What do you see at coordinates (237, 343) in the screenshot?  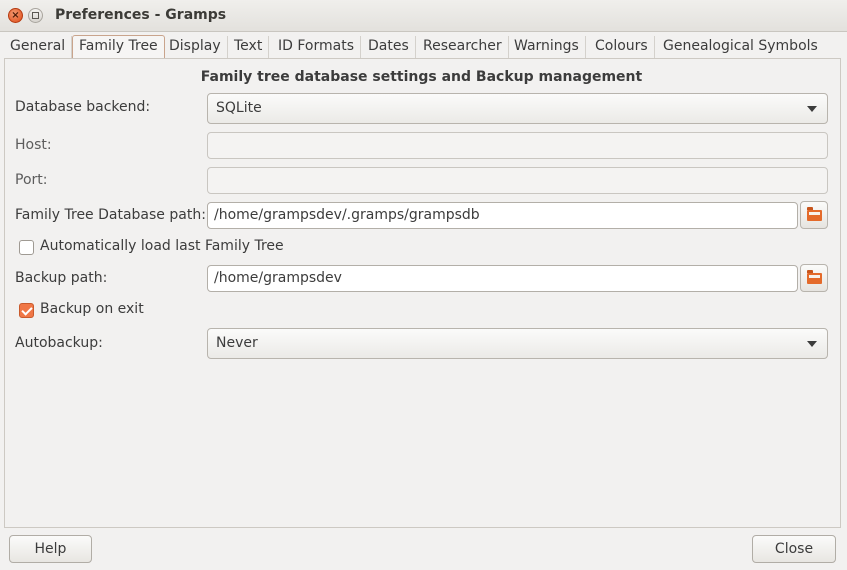 I see `autobackup-value: Never` at bounding box center [237, 343].